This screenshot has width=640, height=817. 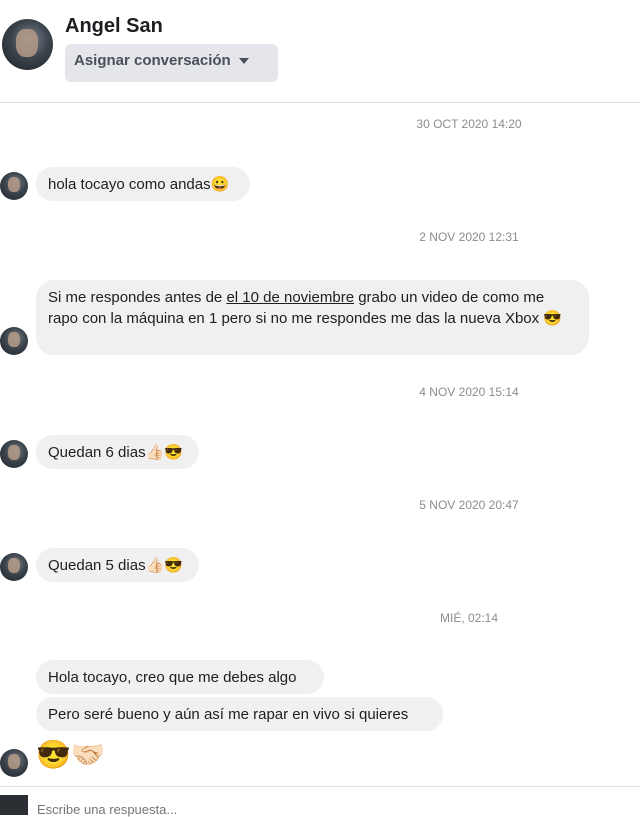 I want to click on timestamp: 30 OCT 2020 14:20, so click(x=469, y=124).